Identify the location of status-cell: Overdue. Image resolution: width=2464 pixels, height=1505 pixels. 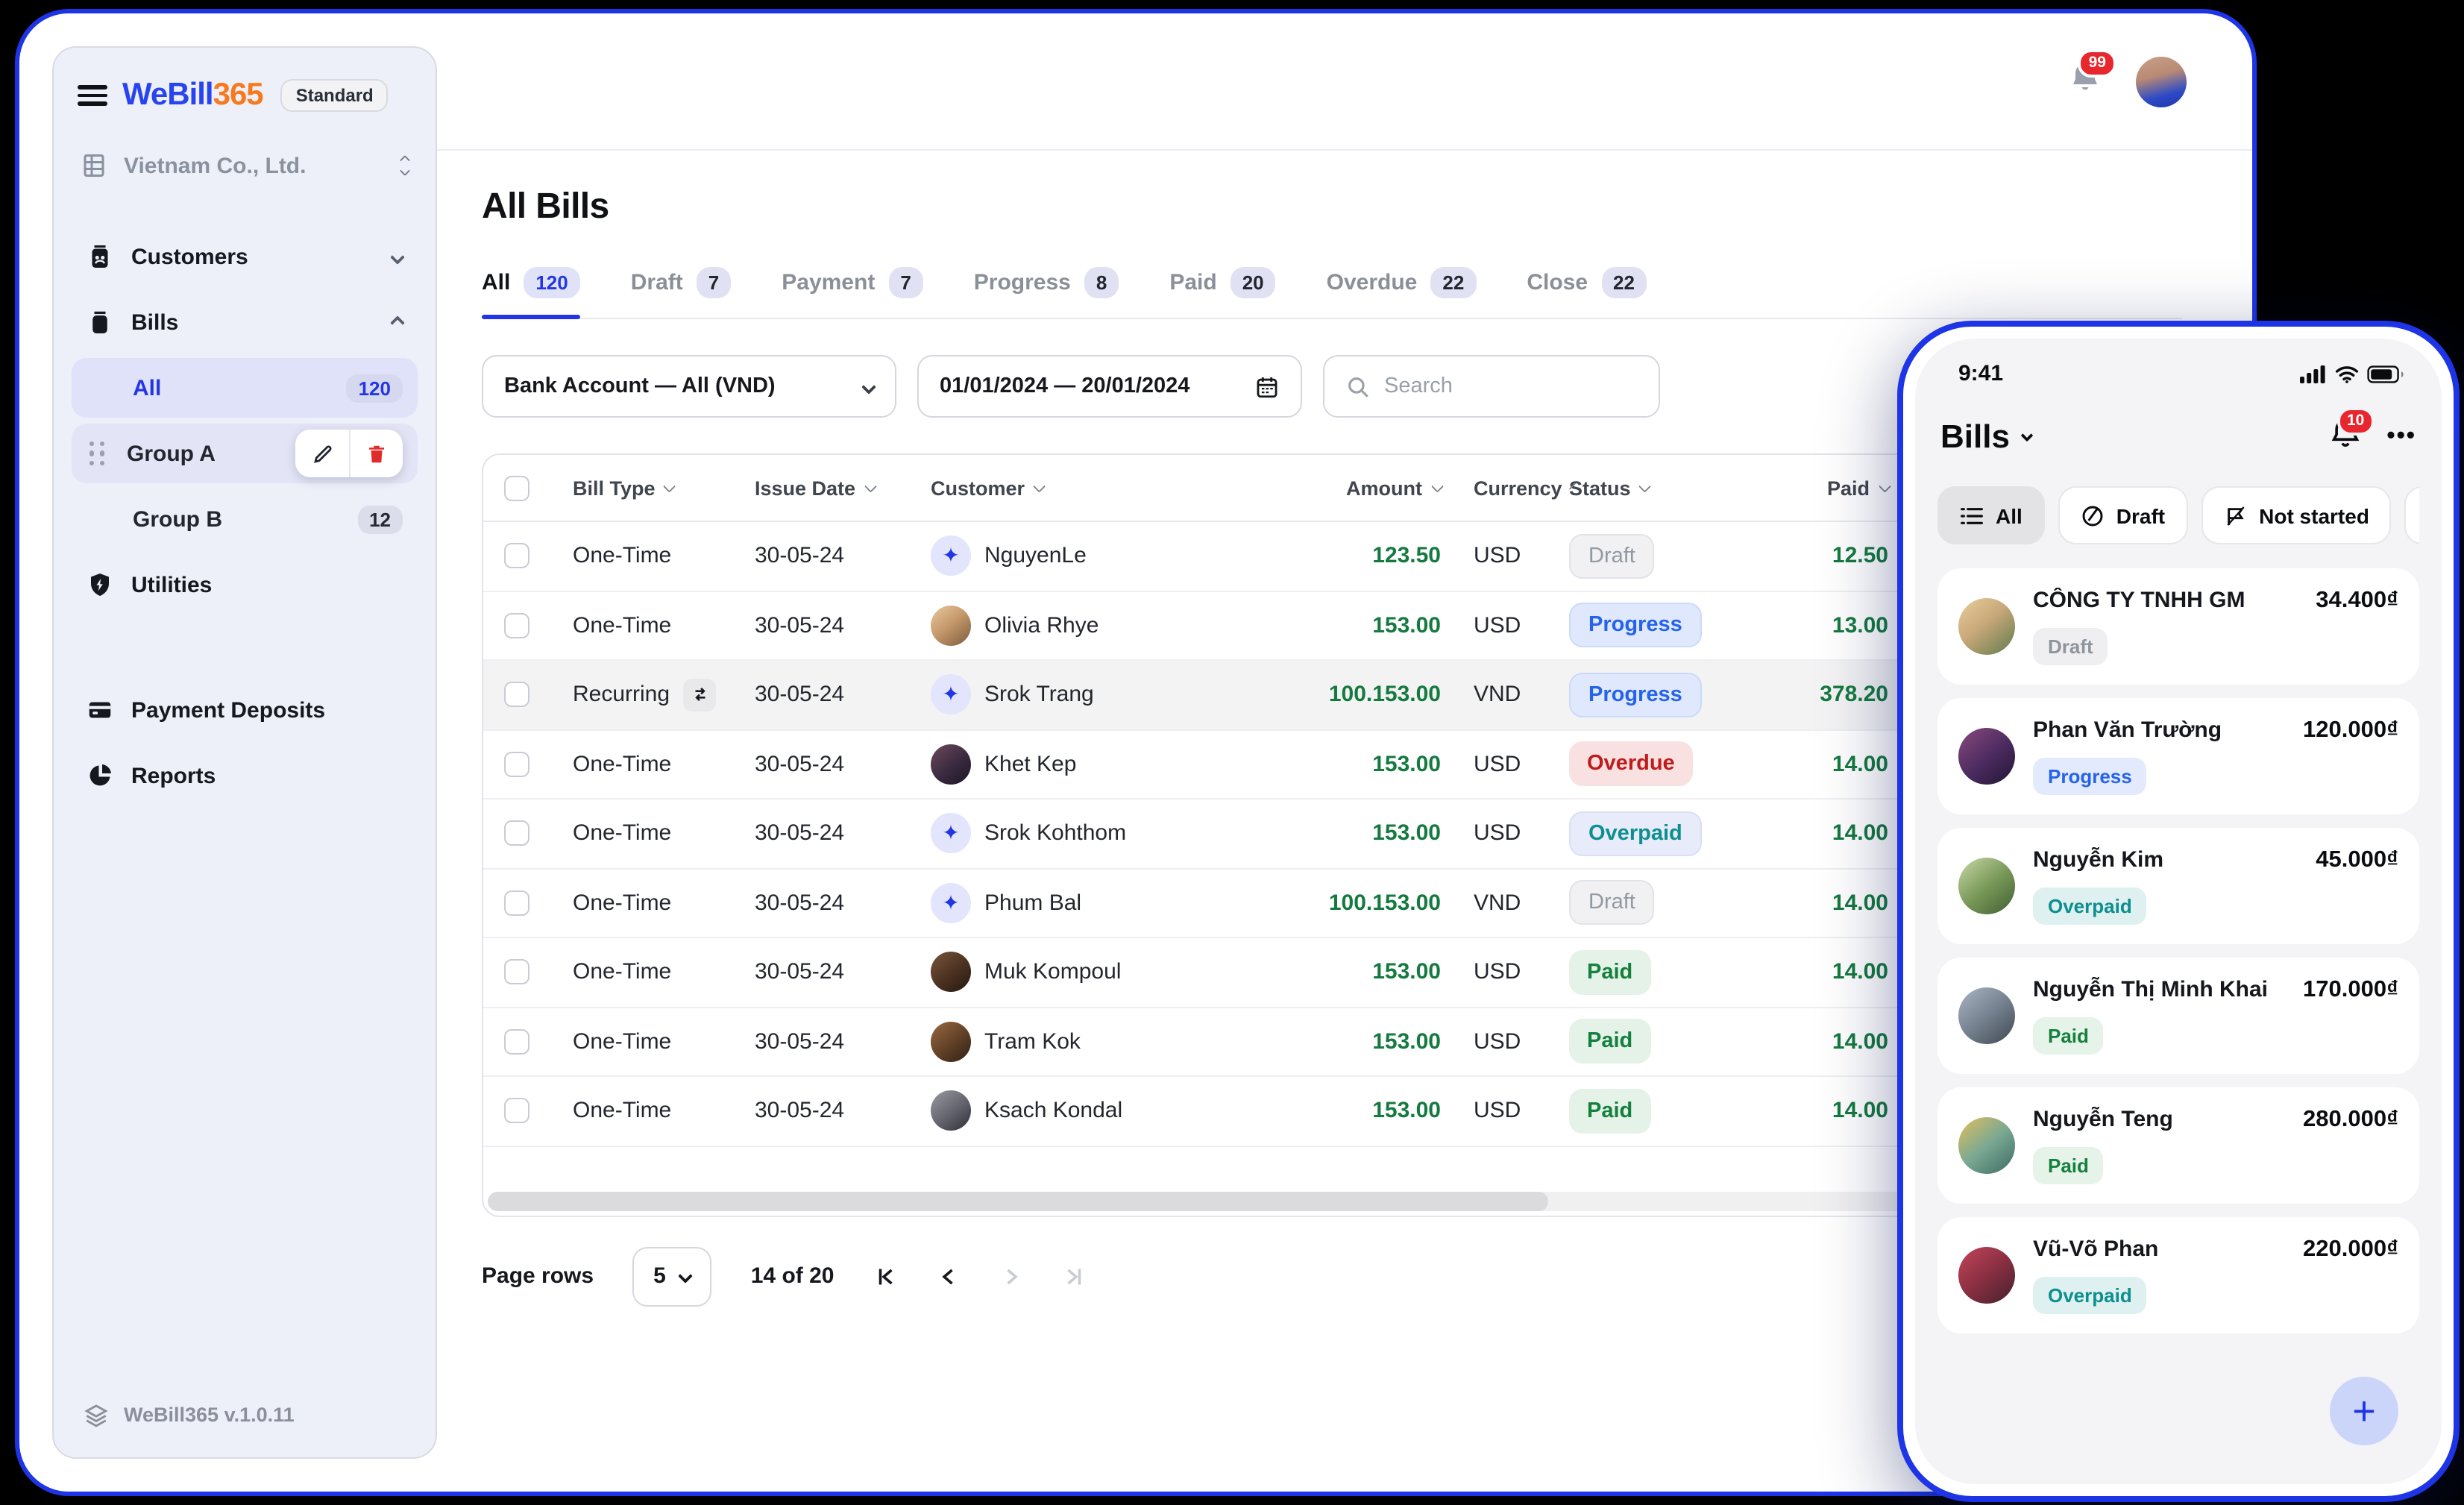
(1679, 764).